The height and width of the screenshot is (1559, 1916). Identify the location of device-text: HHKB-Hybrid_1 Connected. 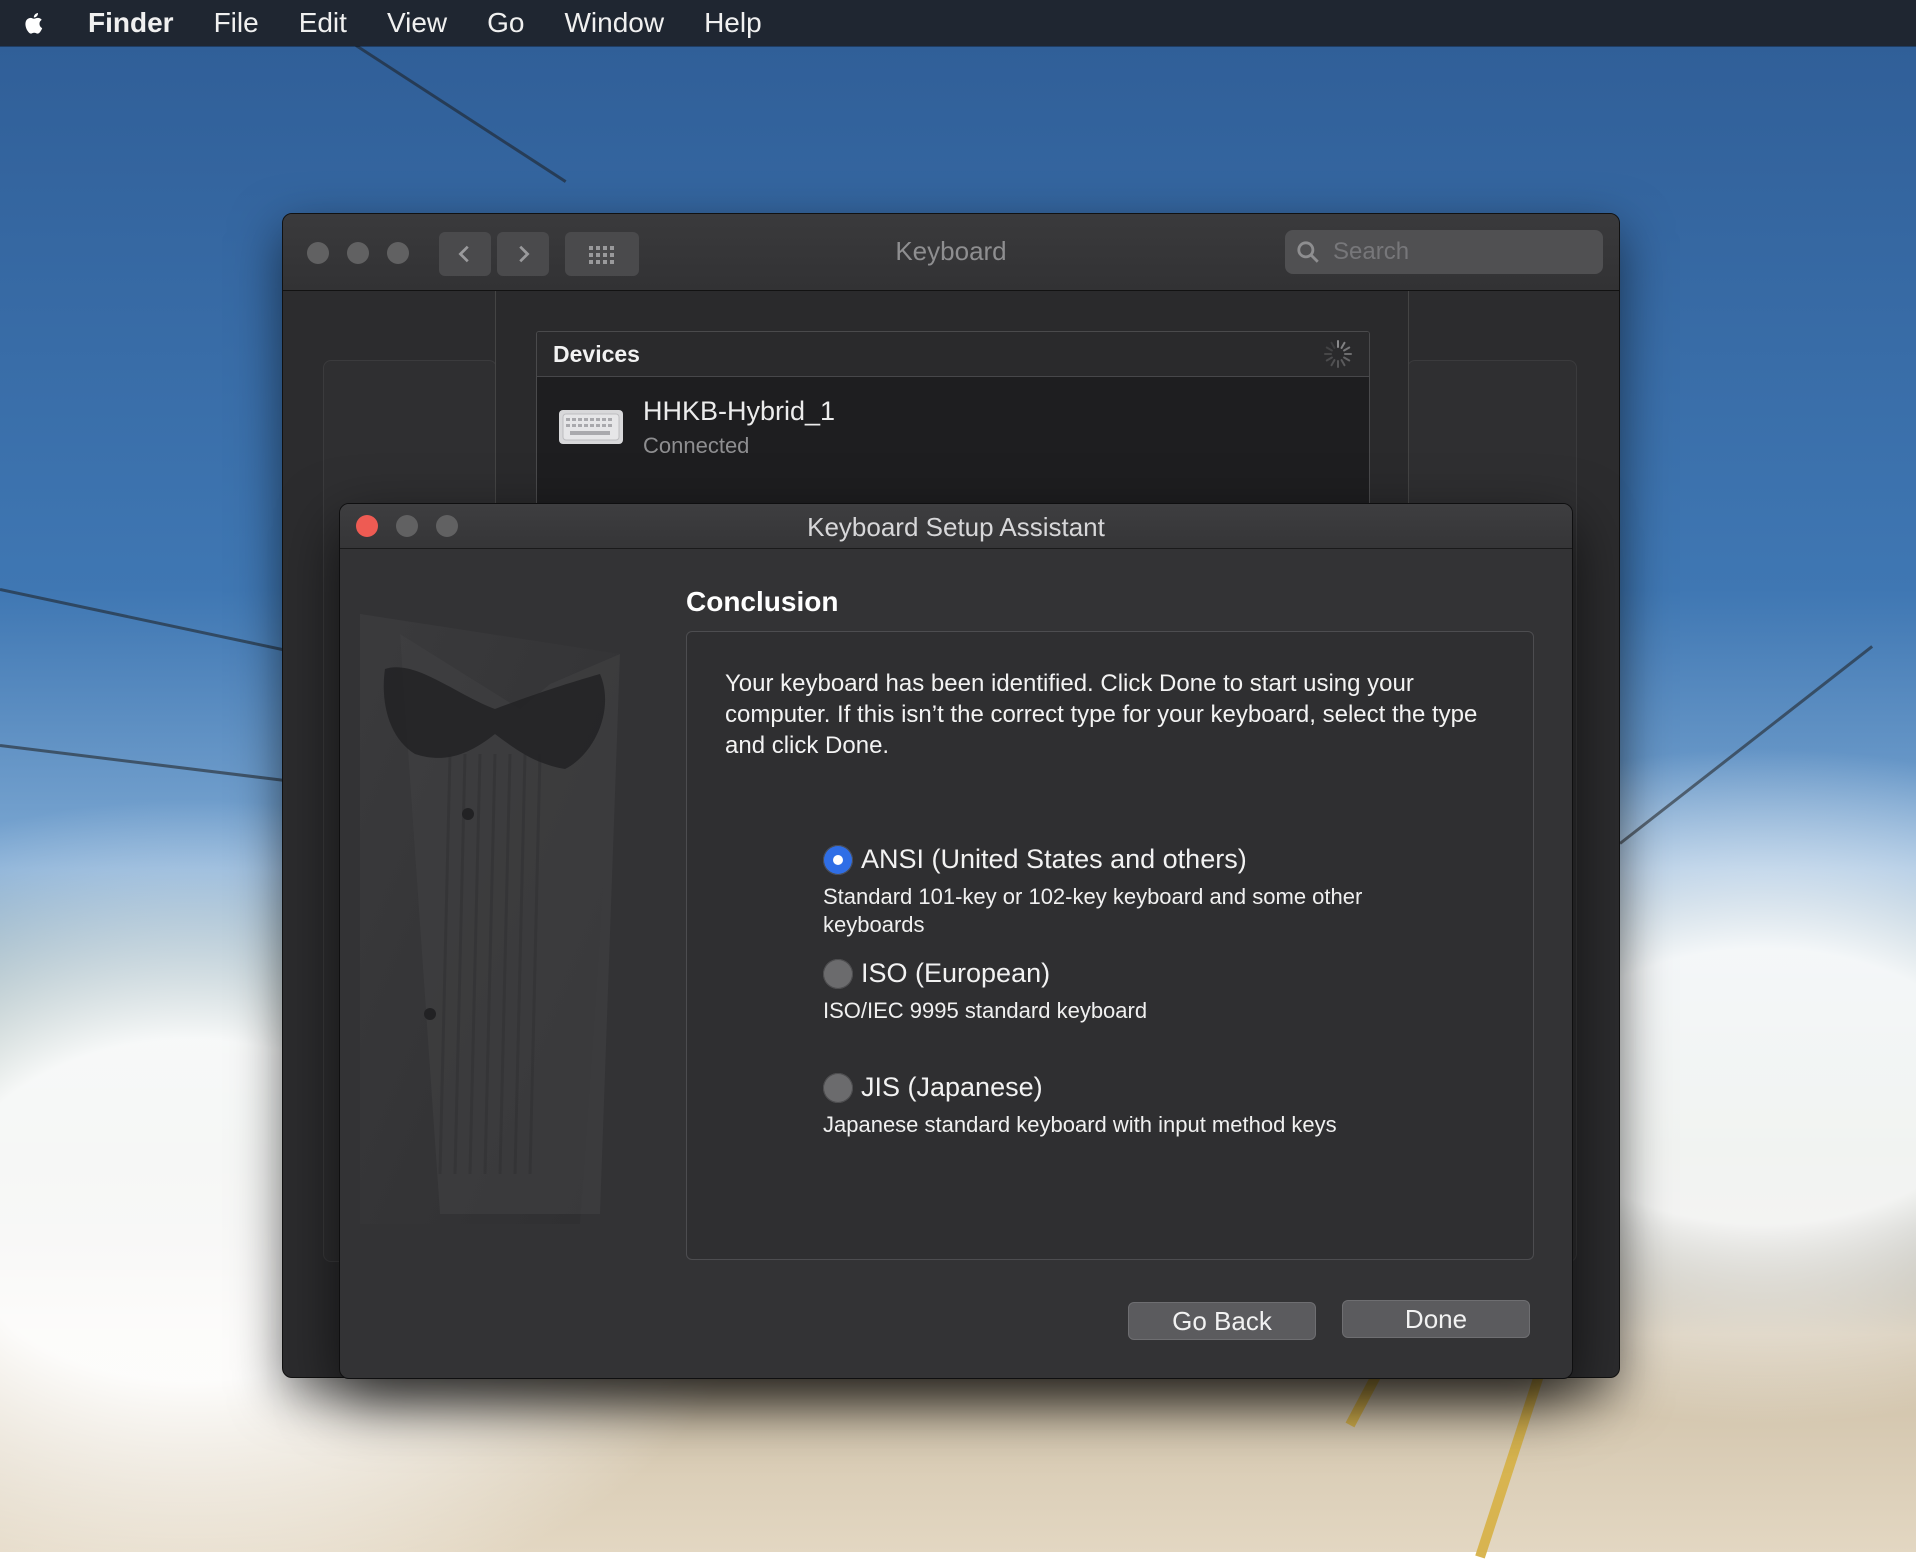
(739, 427).